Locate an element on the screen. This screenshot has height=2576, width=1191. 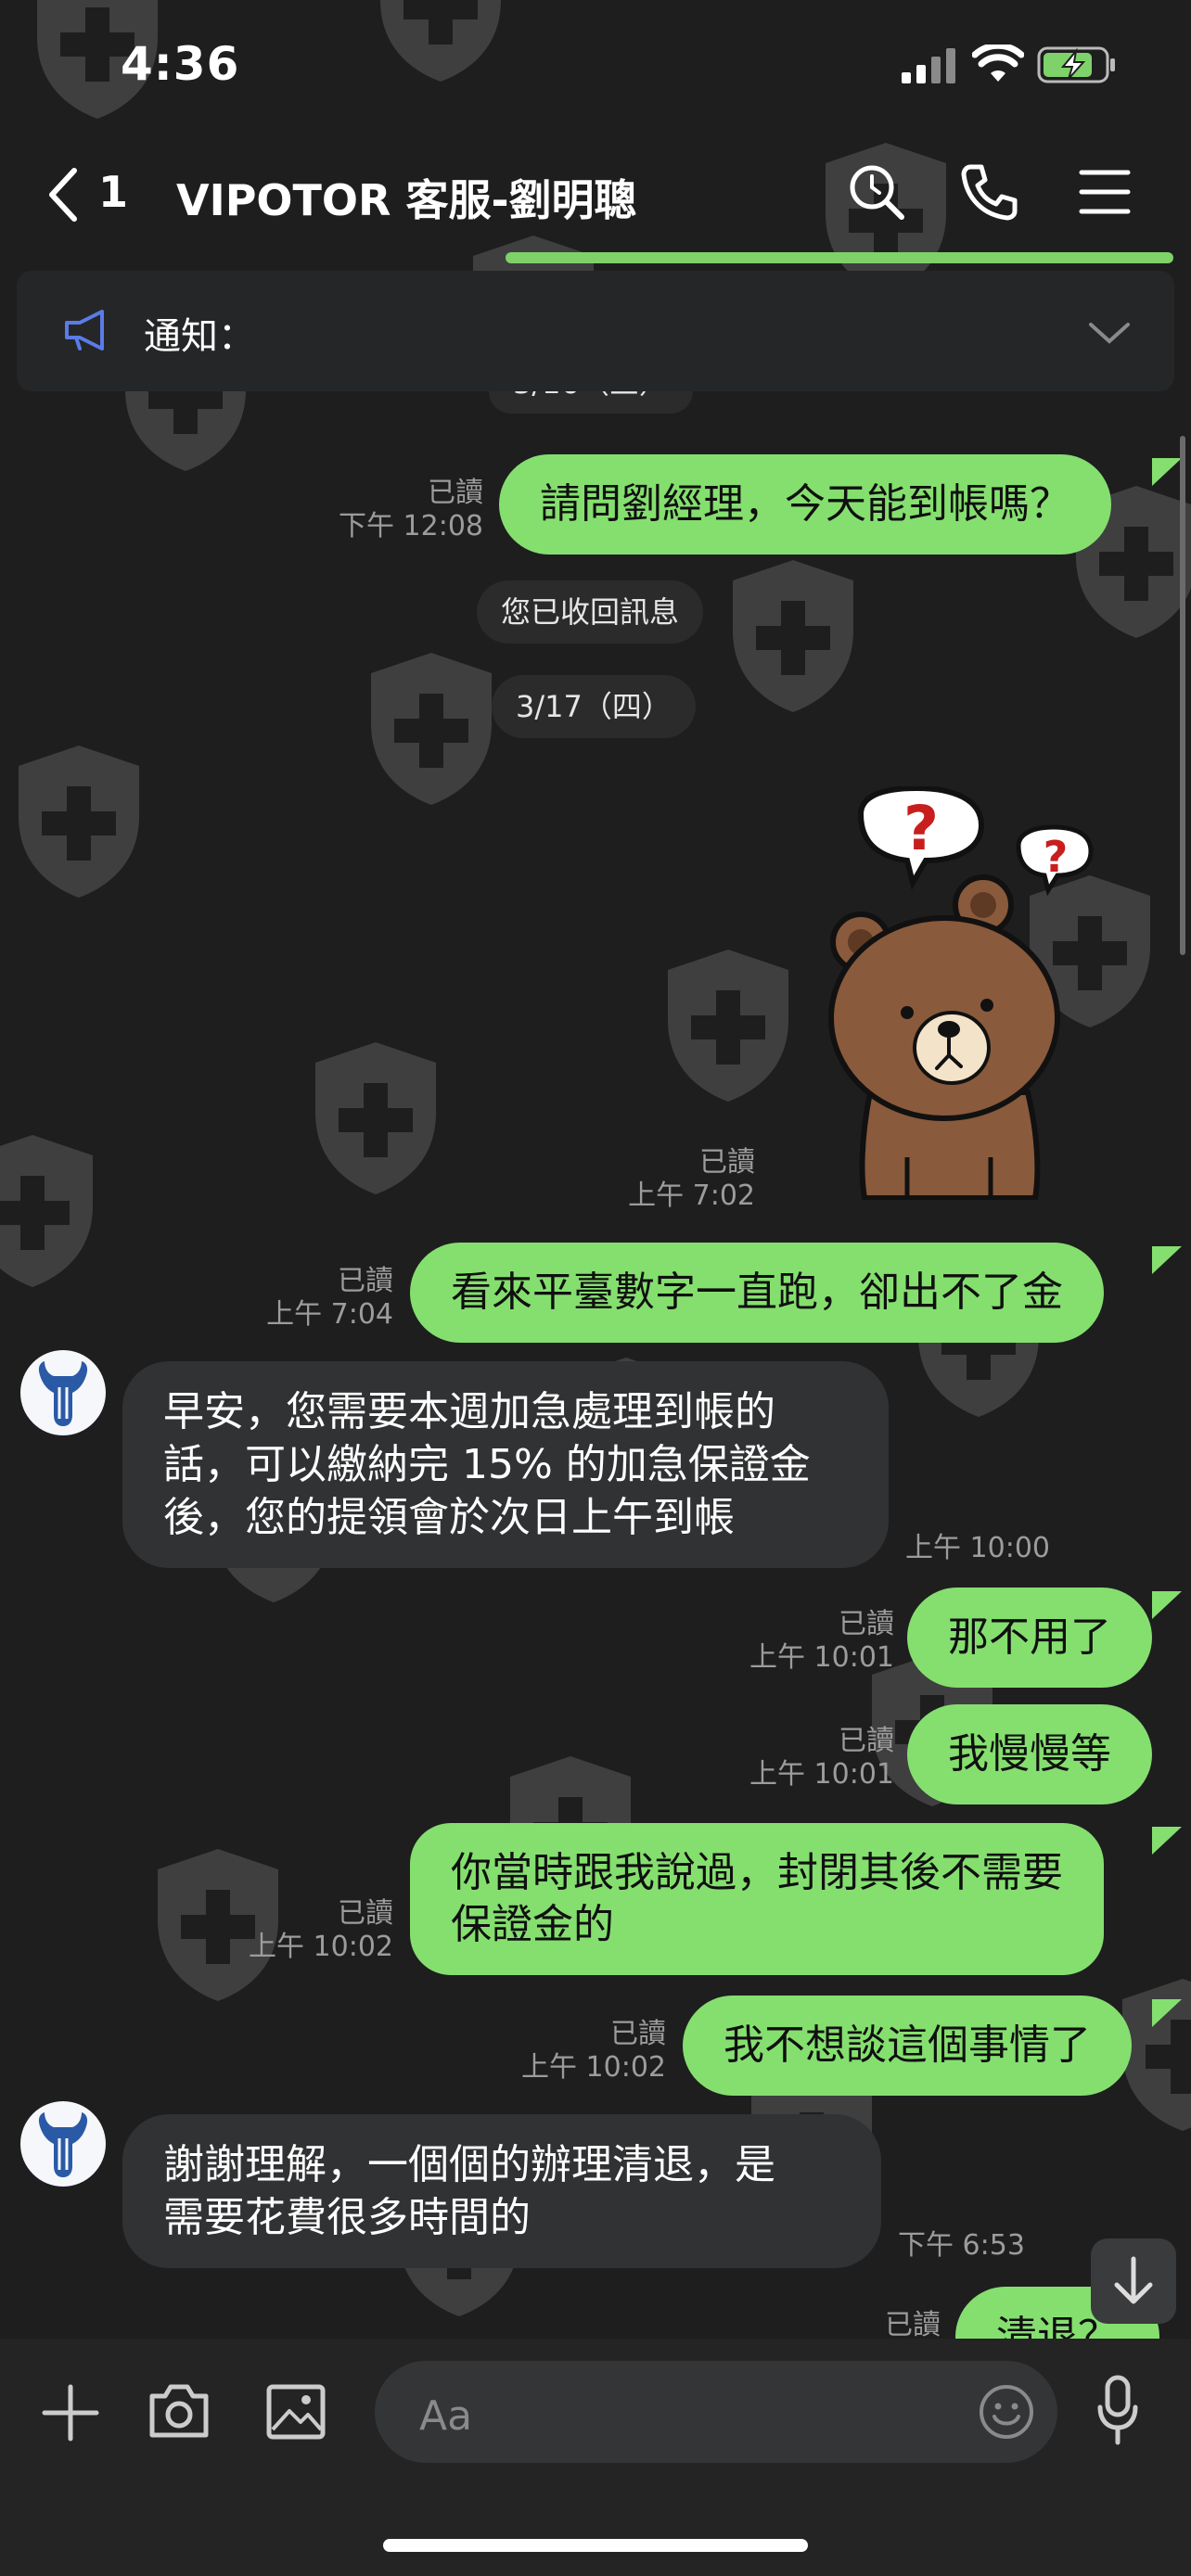
emoji-icon is located at coordinates (1007, 2412).